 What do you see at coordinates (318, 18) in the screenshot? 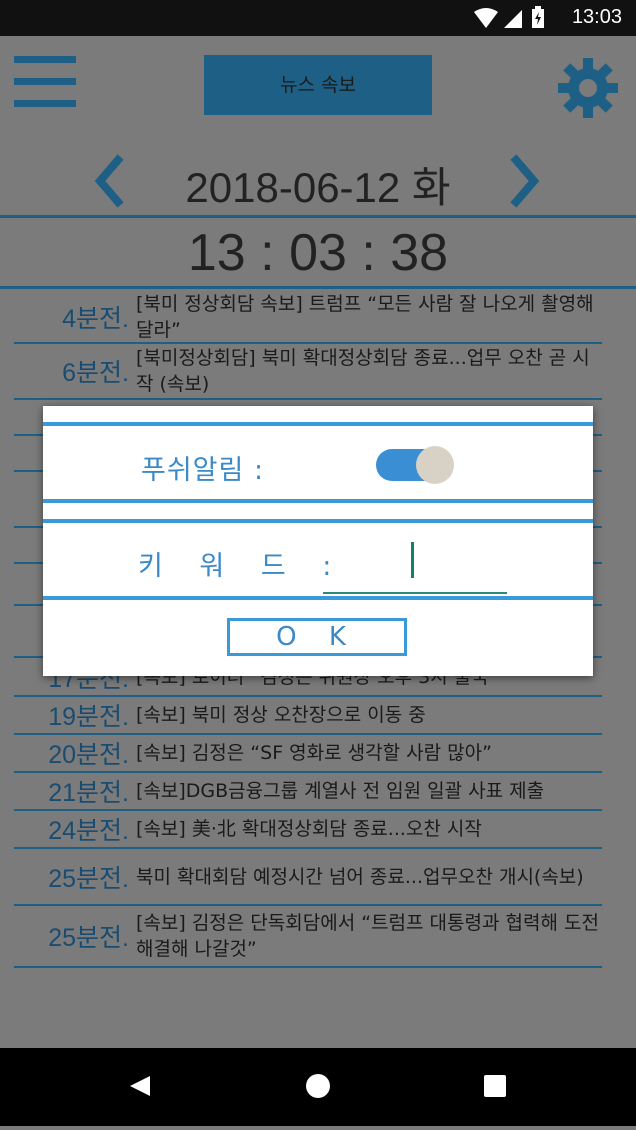
I see `status-bar: 13:03` at bounding box center [318, 18].